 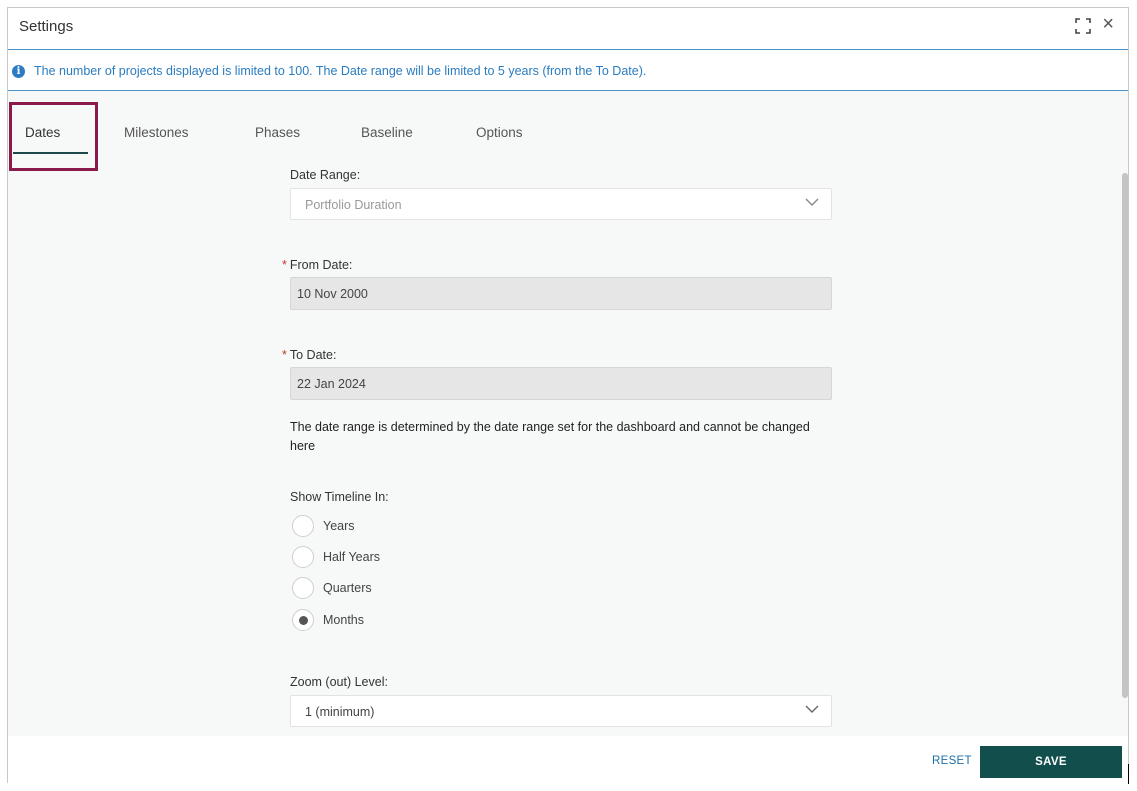 What do you see at coordinates (568, 759) in the screenshot?
I see `dialog-footer: RESET SAVE` at bounding box center [568, 759].